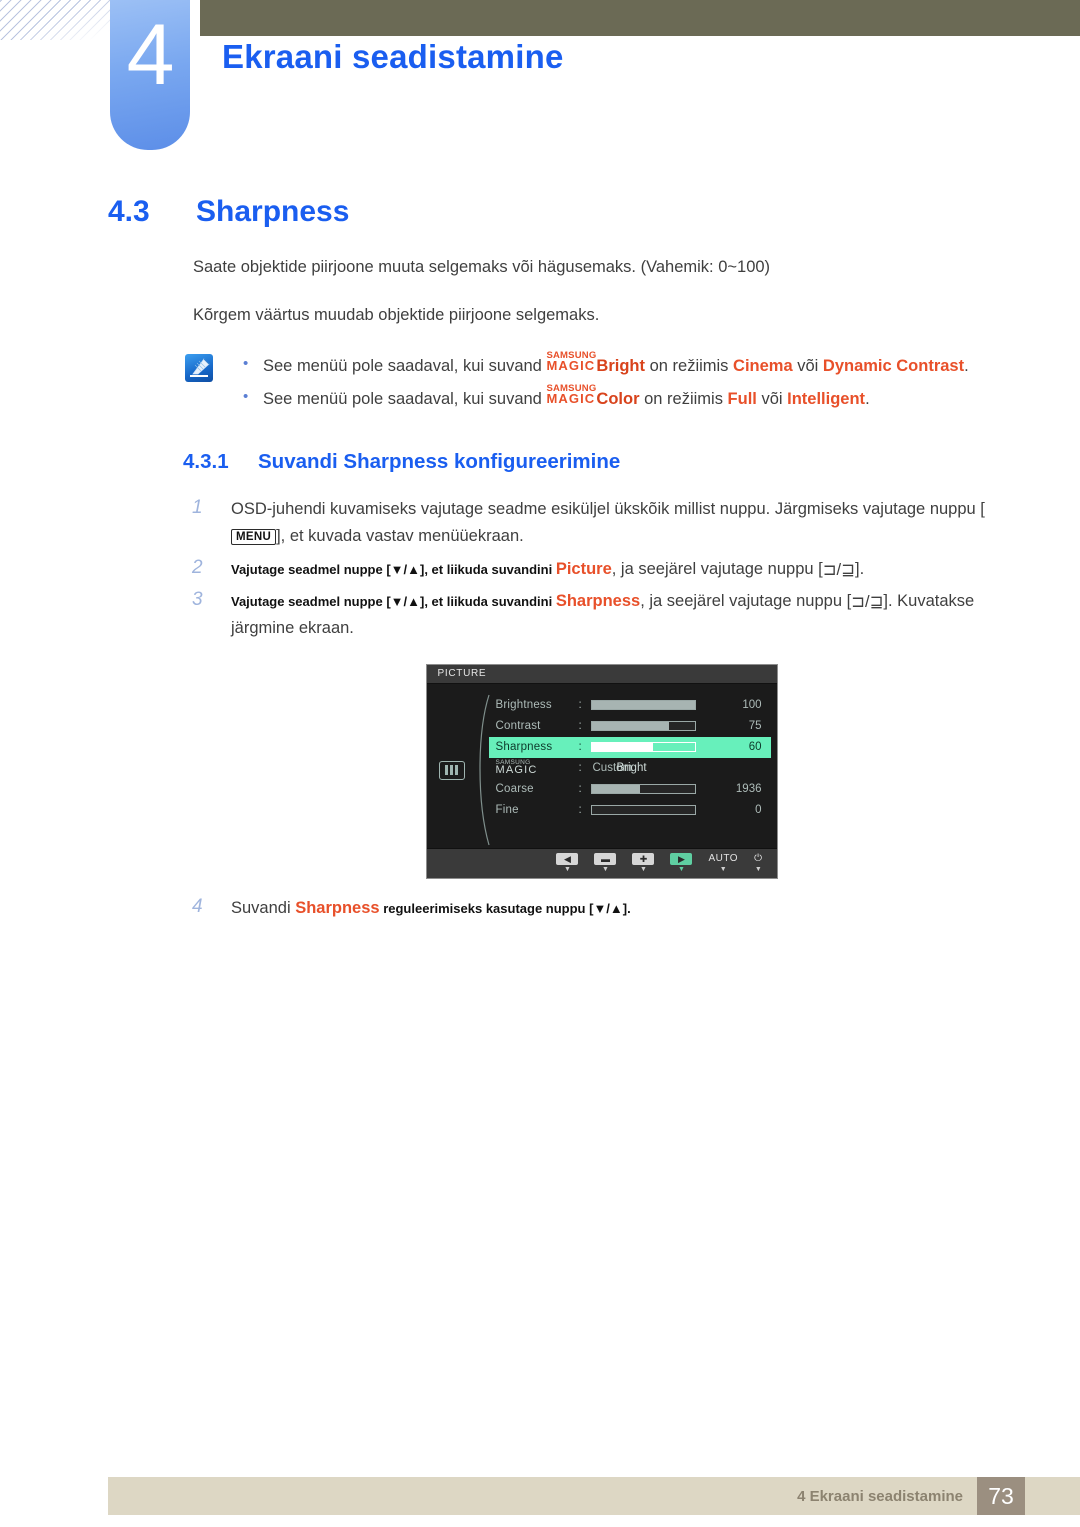  I want to click on step-index: 3, so click(197, 600).